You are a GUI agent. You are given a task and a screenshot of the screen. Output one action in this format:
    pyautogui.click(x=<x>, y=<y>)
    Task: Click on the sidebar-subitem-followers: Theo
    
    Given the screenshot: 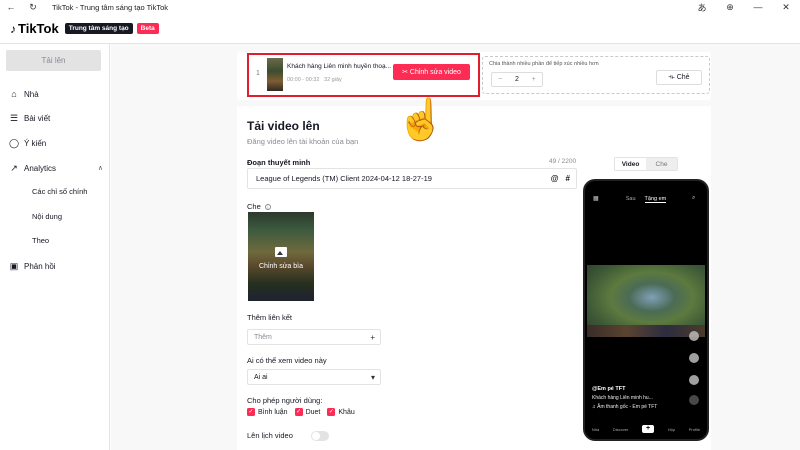 What is the action you would take?
    pyautogui.click(x=40, y=240)
    